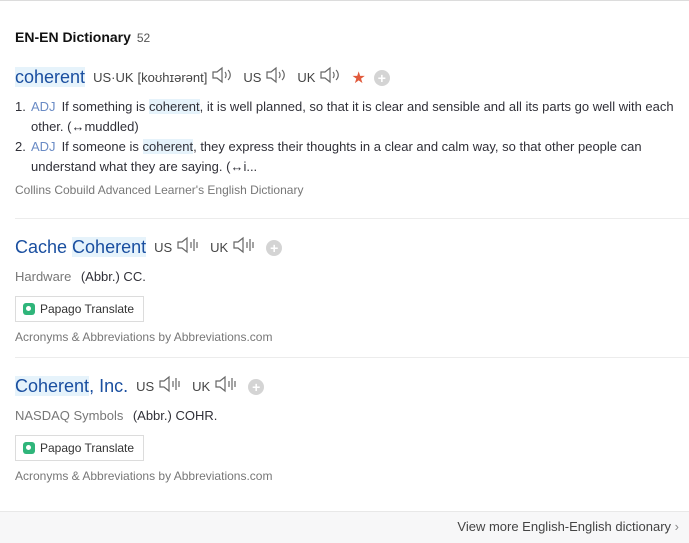 This screenshot has width=689, height=543. What do you see at coordinates (109, 386) in the screenshot?
I see `headword-suffix: , Inc.` at bounding box center [109, 386].